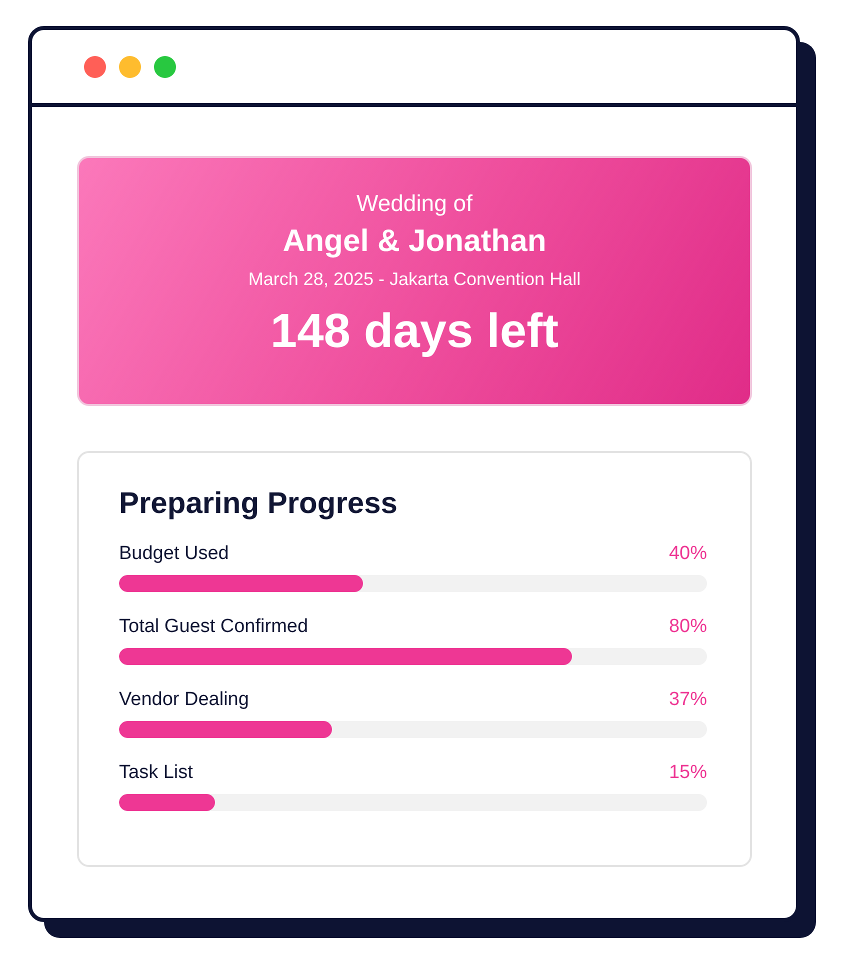 Image resolution: width=843 pixels, height=964 pixels. What do you see at coordinates (213, 627) in the screenshot?
I see `progress-label: Total Guest Confirmed` at bounding box center [213, 627].